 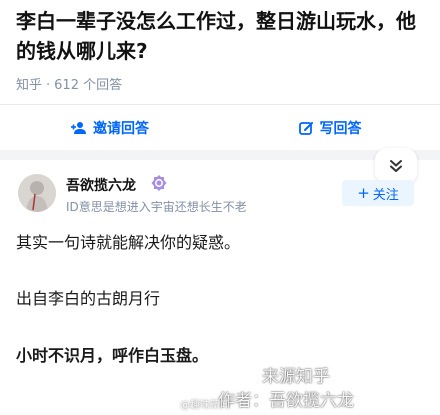 I want to click on double-chevron-down-icon, so click(x=396, y=166).